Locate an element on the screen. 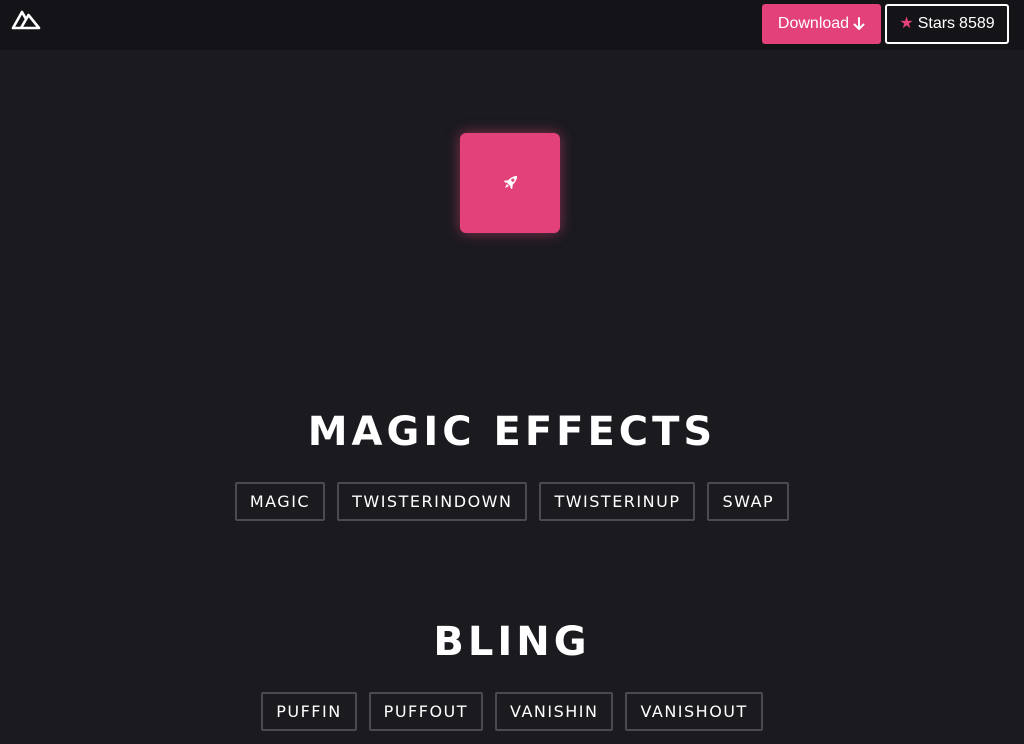 The width and height of the screenshot is (1024, 744). magic-effects-button-row: MAGIC TWISTERINDOWN TWISTERINUP SWAP is located at coordinates (512, 501).